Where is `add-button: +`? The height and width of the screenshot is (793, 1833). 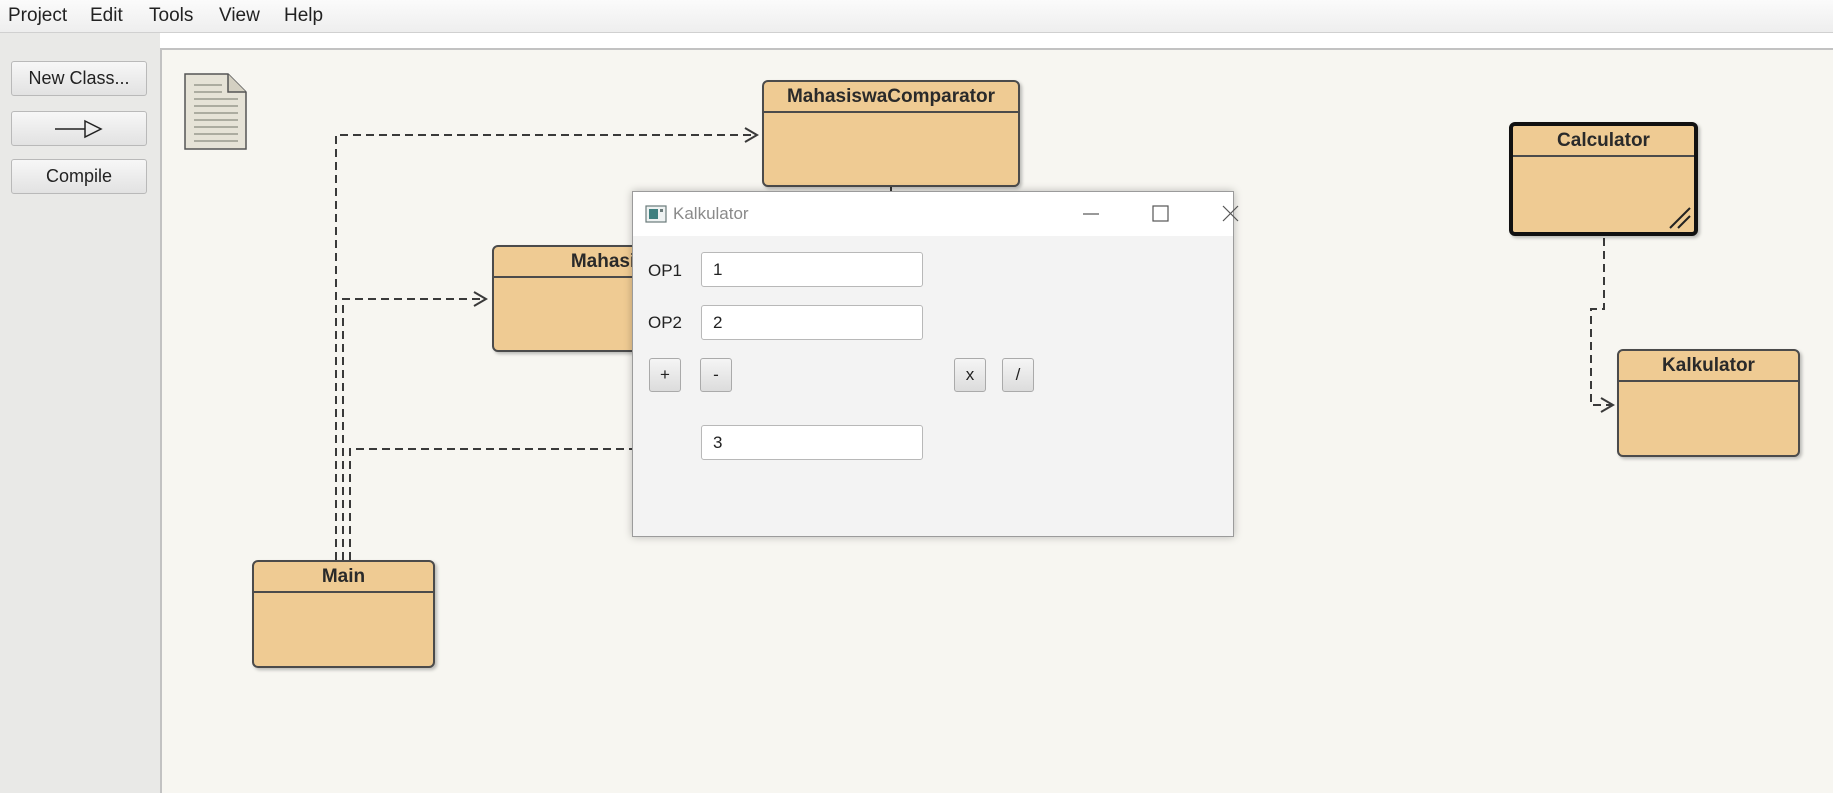
add-button: + is located at coordinates (665, 375).